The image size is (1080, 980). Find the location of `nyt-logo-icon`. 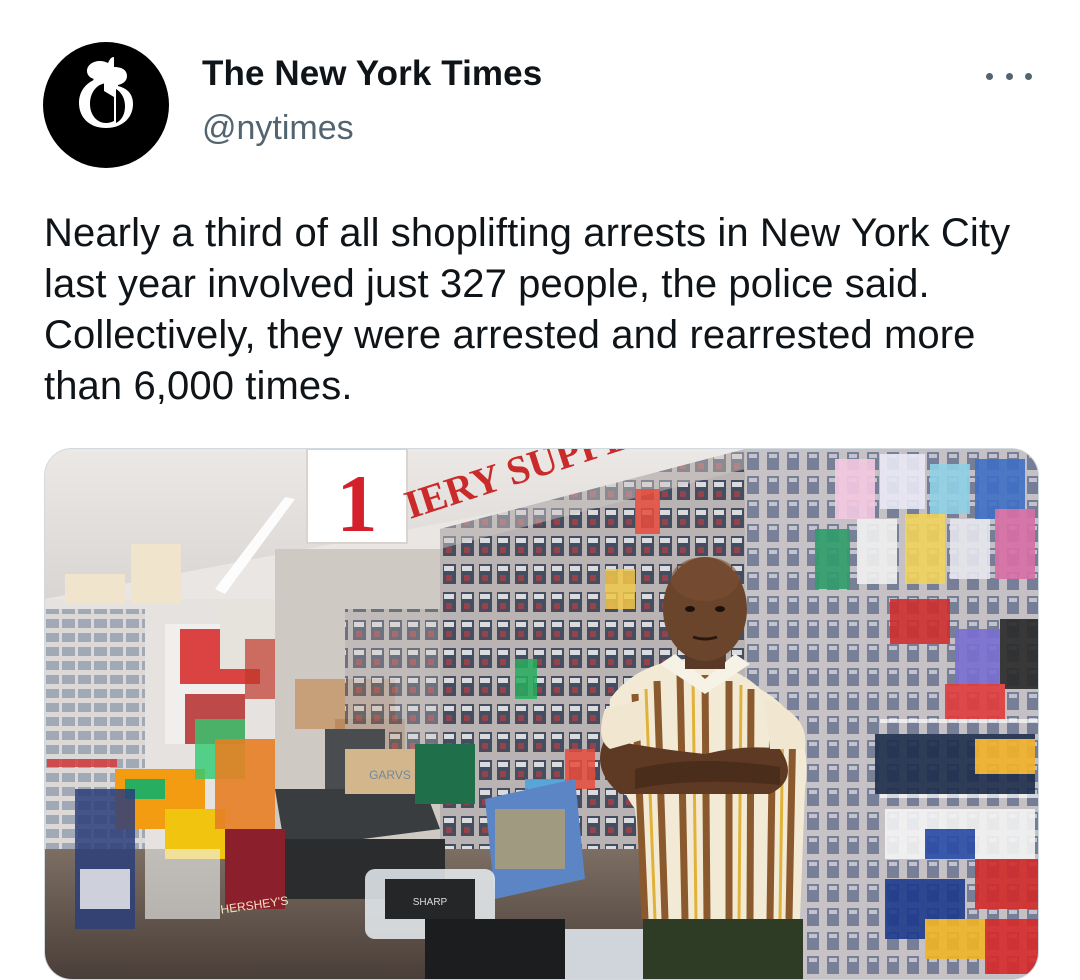

nyt-logo-icon is located at coordinates (106, 92).